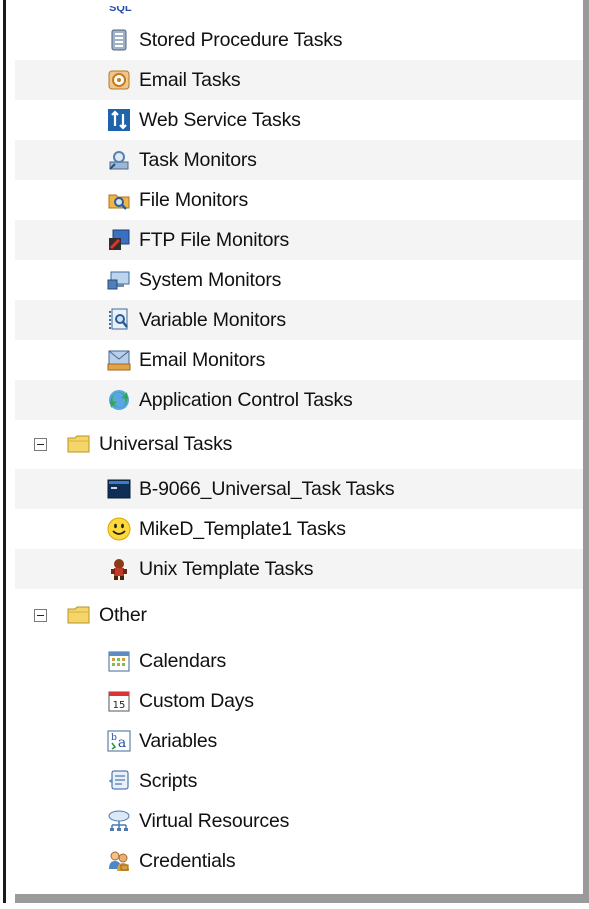 This screenshot has height=909, width=589. I want to click on tree-item-virtual-resources: Virtual Resources, so click(299, 821).